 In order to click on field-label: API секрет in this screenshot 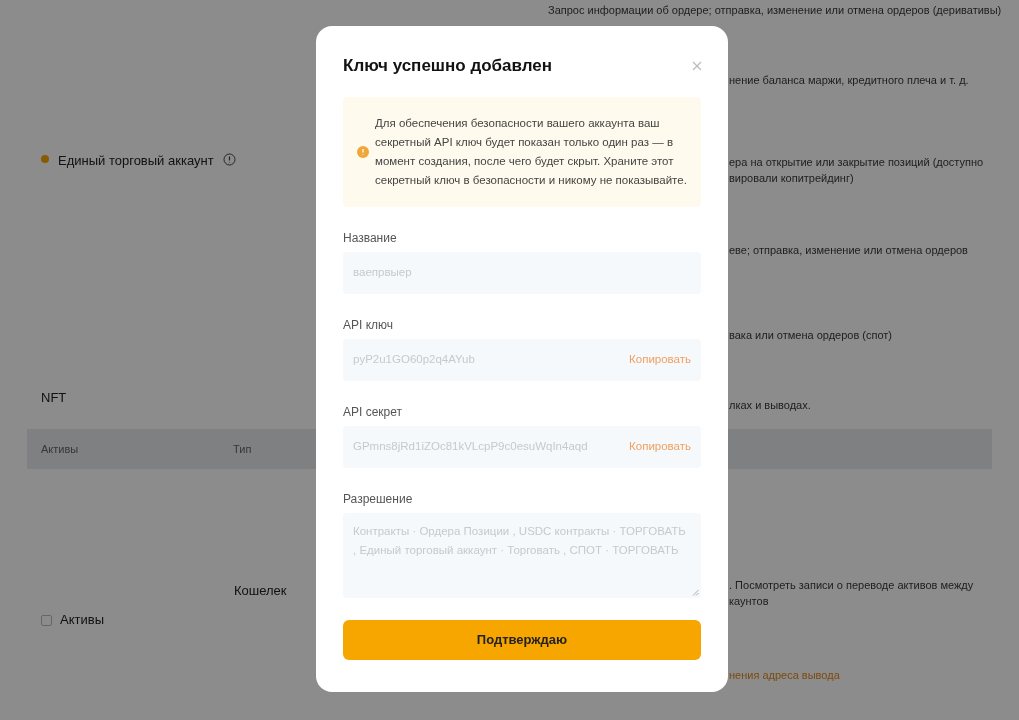, I will do `click(373, 412)`.